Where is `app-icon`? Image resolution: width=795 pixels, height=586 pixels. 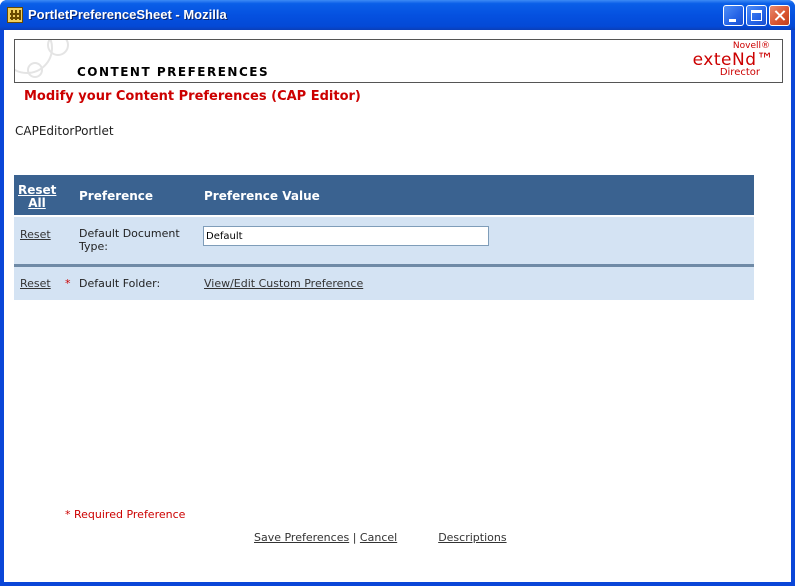 app-icon is located at coordinates (15, 15).